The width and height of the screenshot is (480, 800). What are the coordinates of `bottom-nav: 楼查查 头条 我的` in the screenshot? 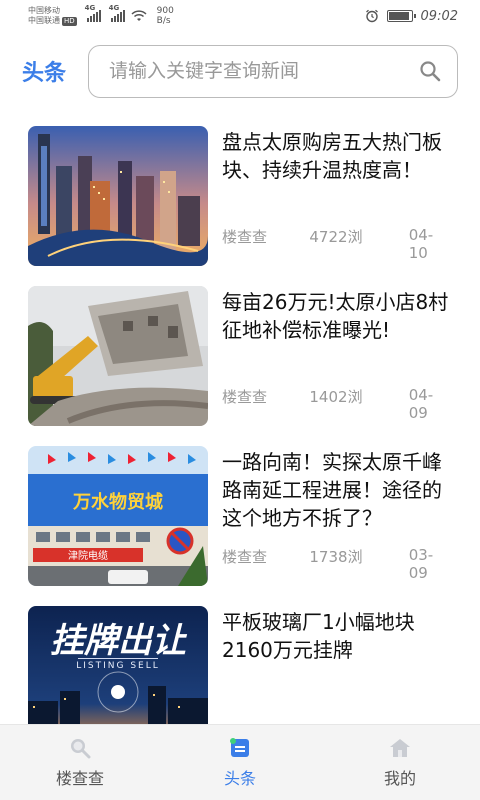 It's located at (240, 762).